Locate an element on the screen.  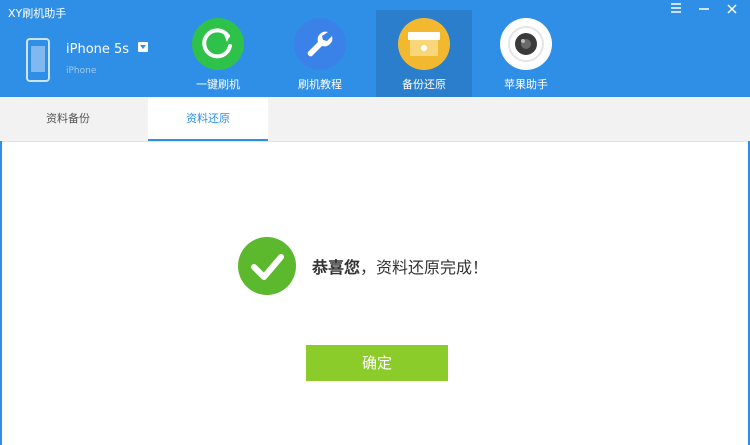
chevron-down-icon is located at coordinates (143, 47).